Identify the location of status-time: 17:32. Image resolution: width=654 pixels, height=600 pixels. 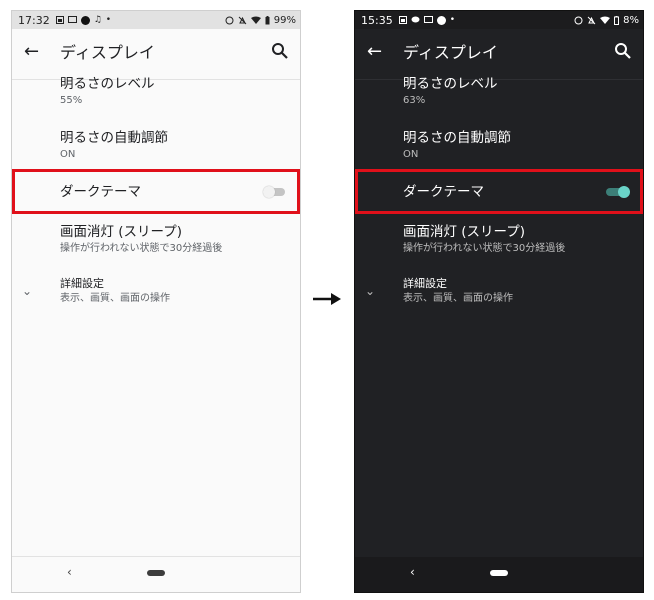
(34, 20).